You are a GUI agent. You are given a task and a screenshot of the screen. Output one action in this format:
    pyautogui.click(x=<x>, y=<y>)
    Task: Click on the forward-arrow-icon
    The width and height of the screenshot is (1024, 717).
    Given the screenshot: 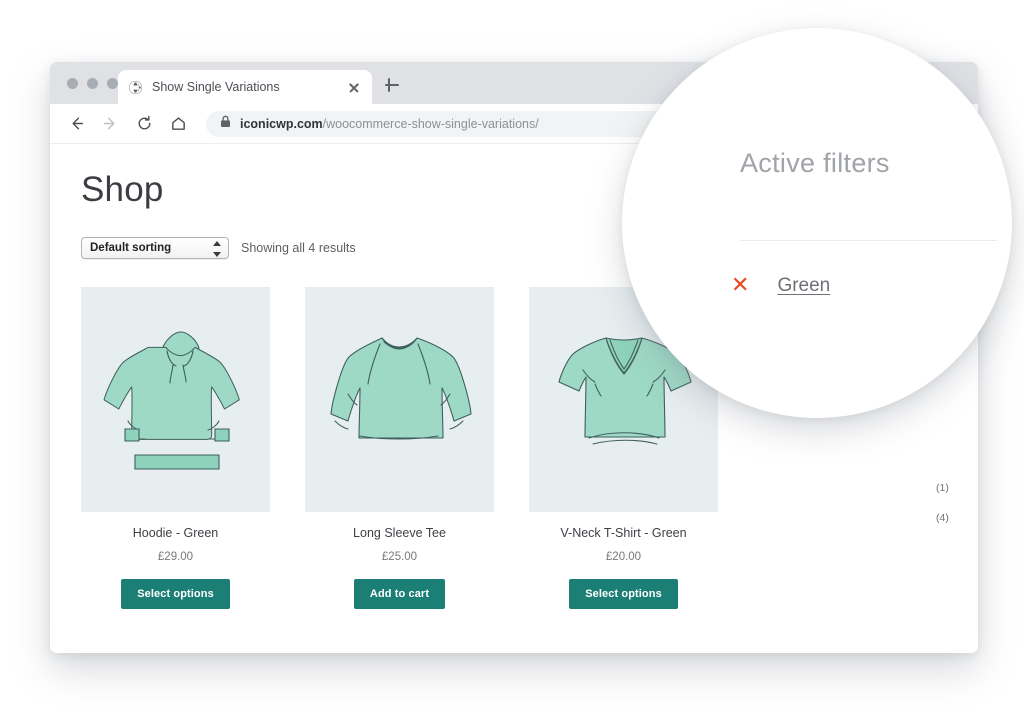 What is the action you would take?
    pyautogui.click(x=110, y=124)
    